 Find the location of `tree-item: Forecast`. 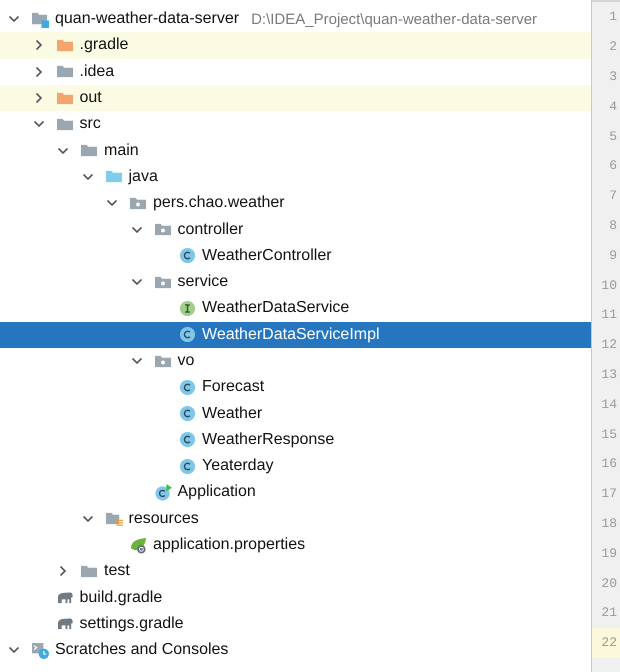

tree-item: Forecast is located at coordinates (295, 387).